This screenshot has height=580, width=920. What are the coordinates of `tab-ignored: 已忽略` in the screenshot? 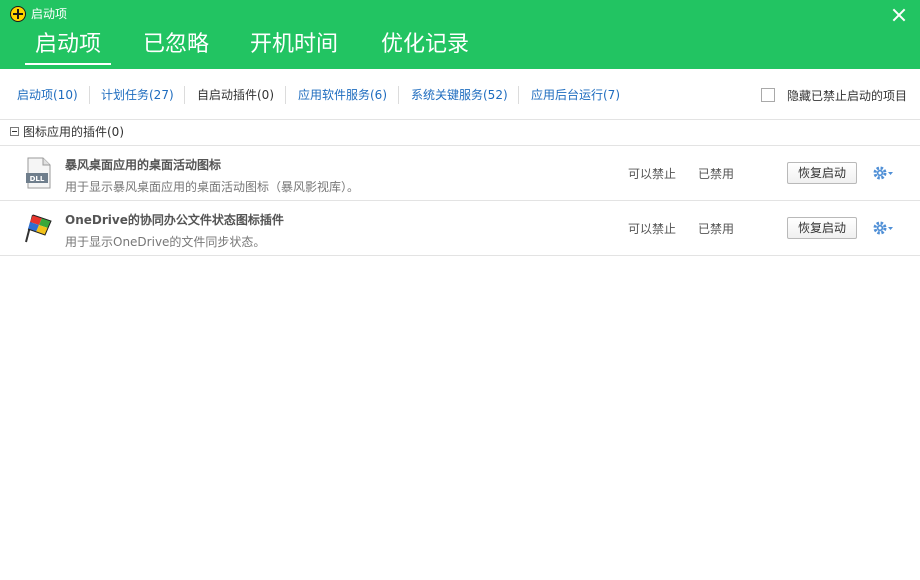 It's located at (176, 45).